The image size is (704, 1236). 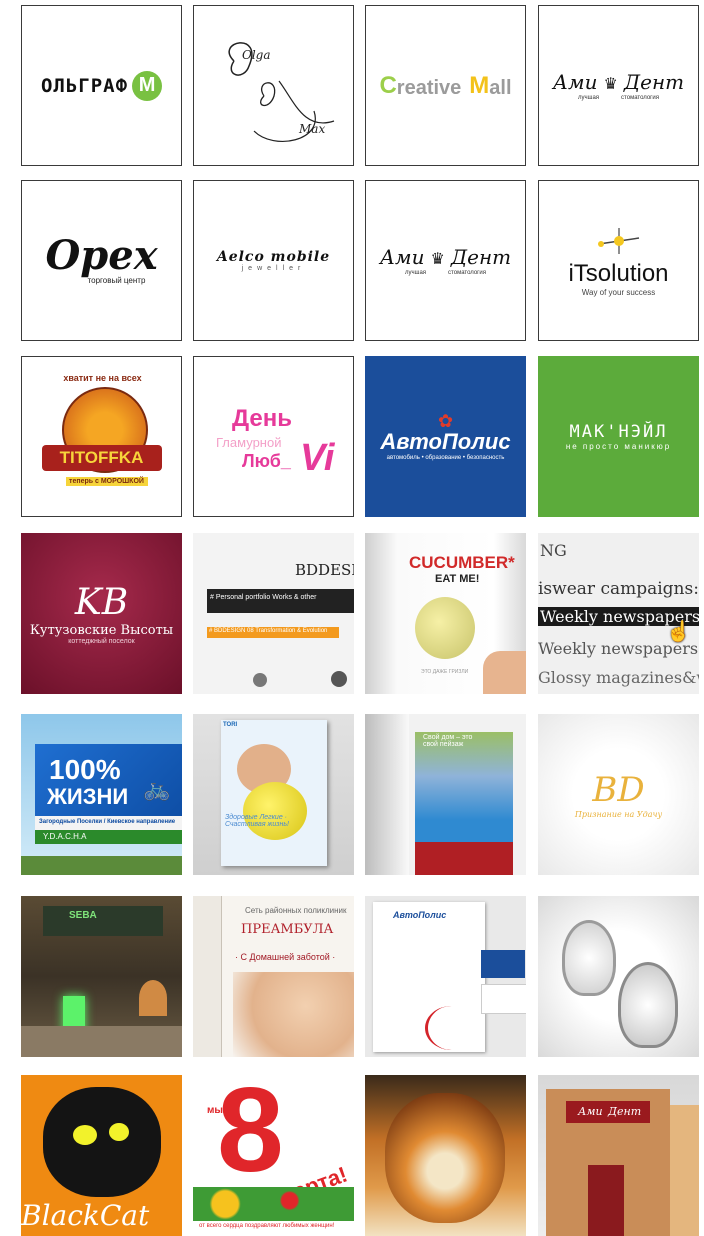 I want to click on aelco-logo-text: Aelco mobile, so click(x=273, y=257).